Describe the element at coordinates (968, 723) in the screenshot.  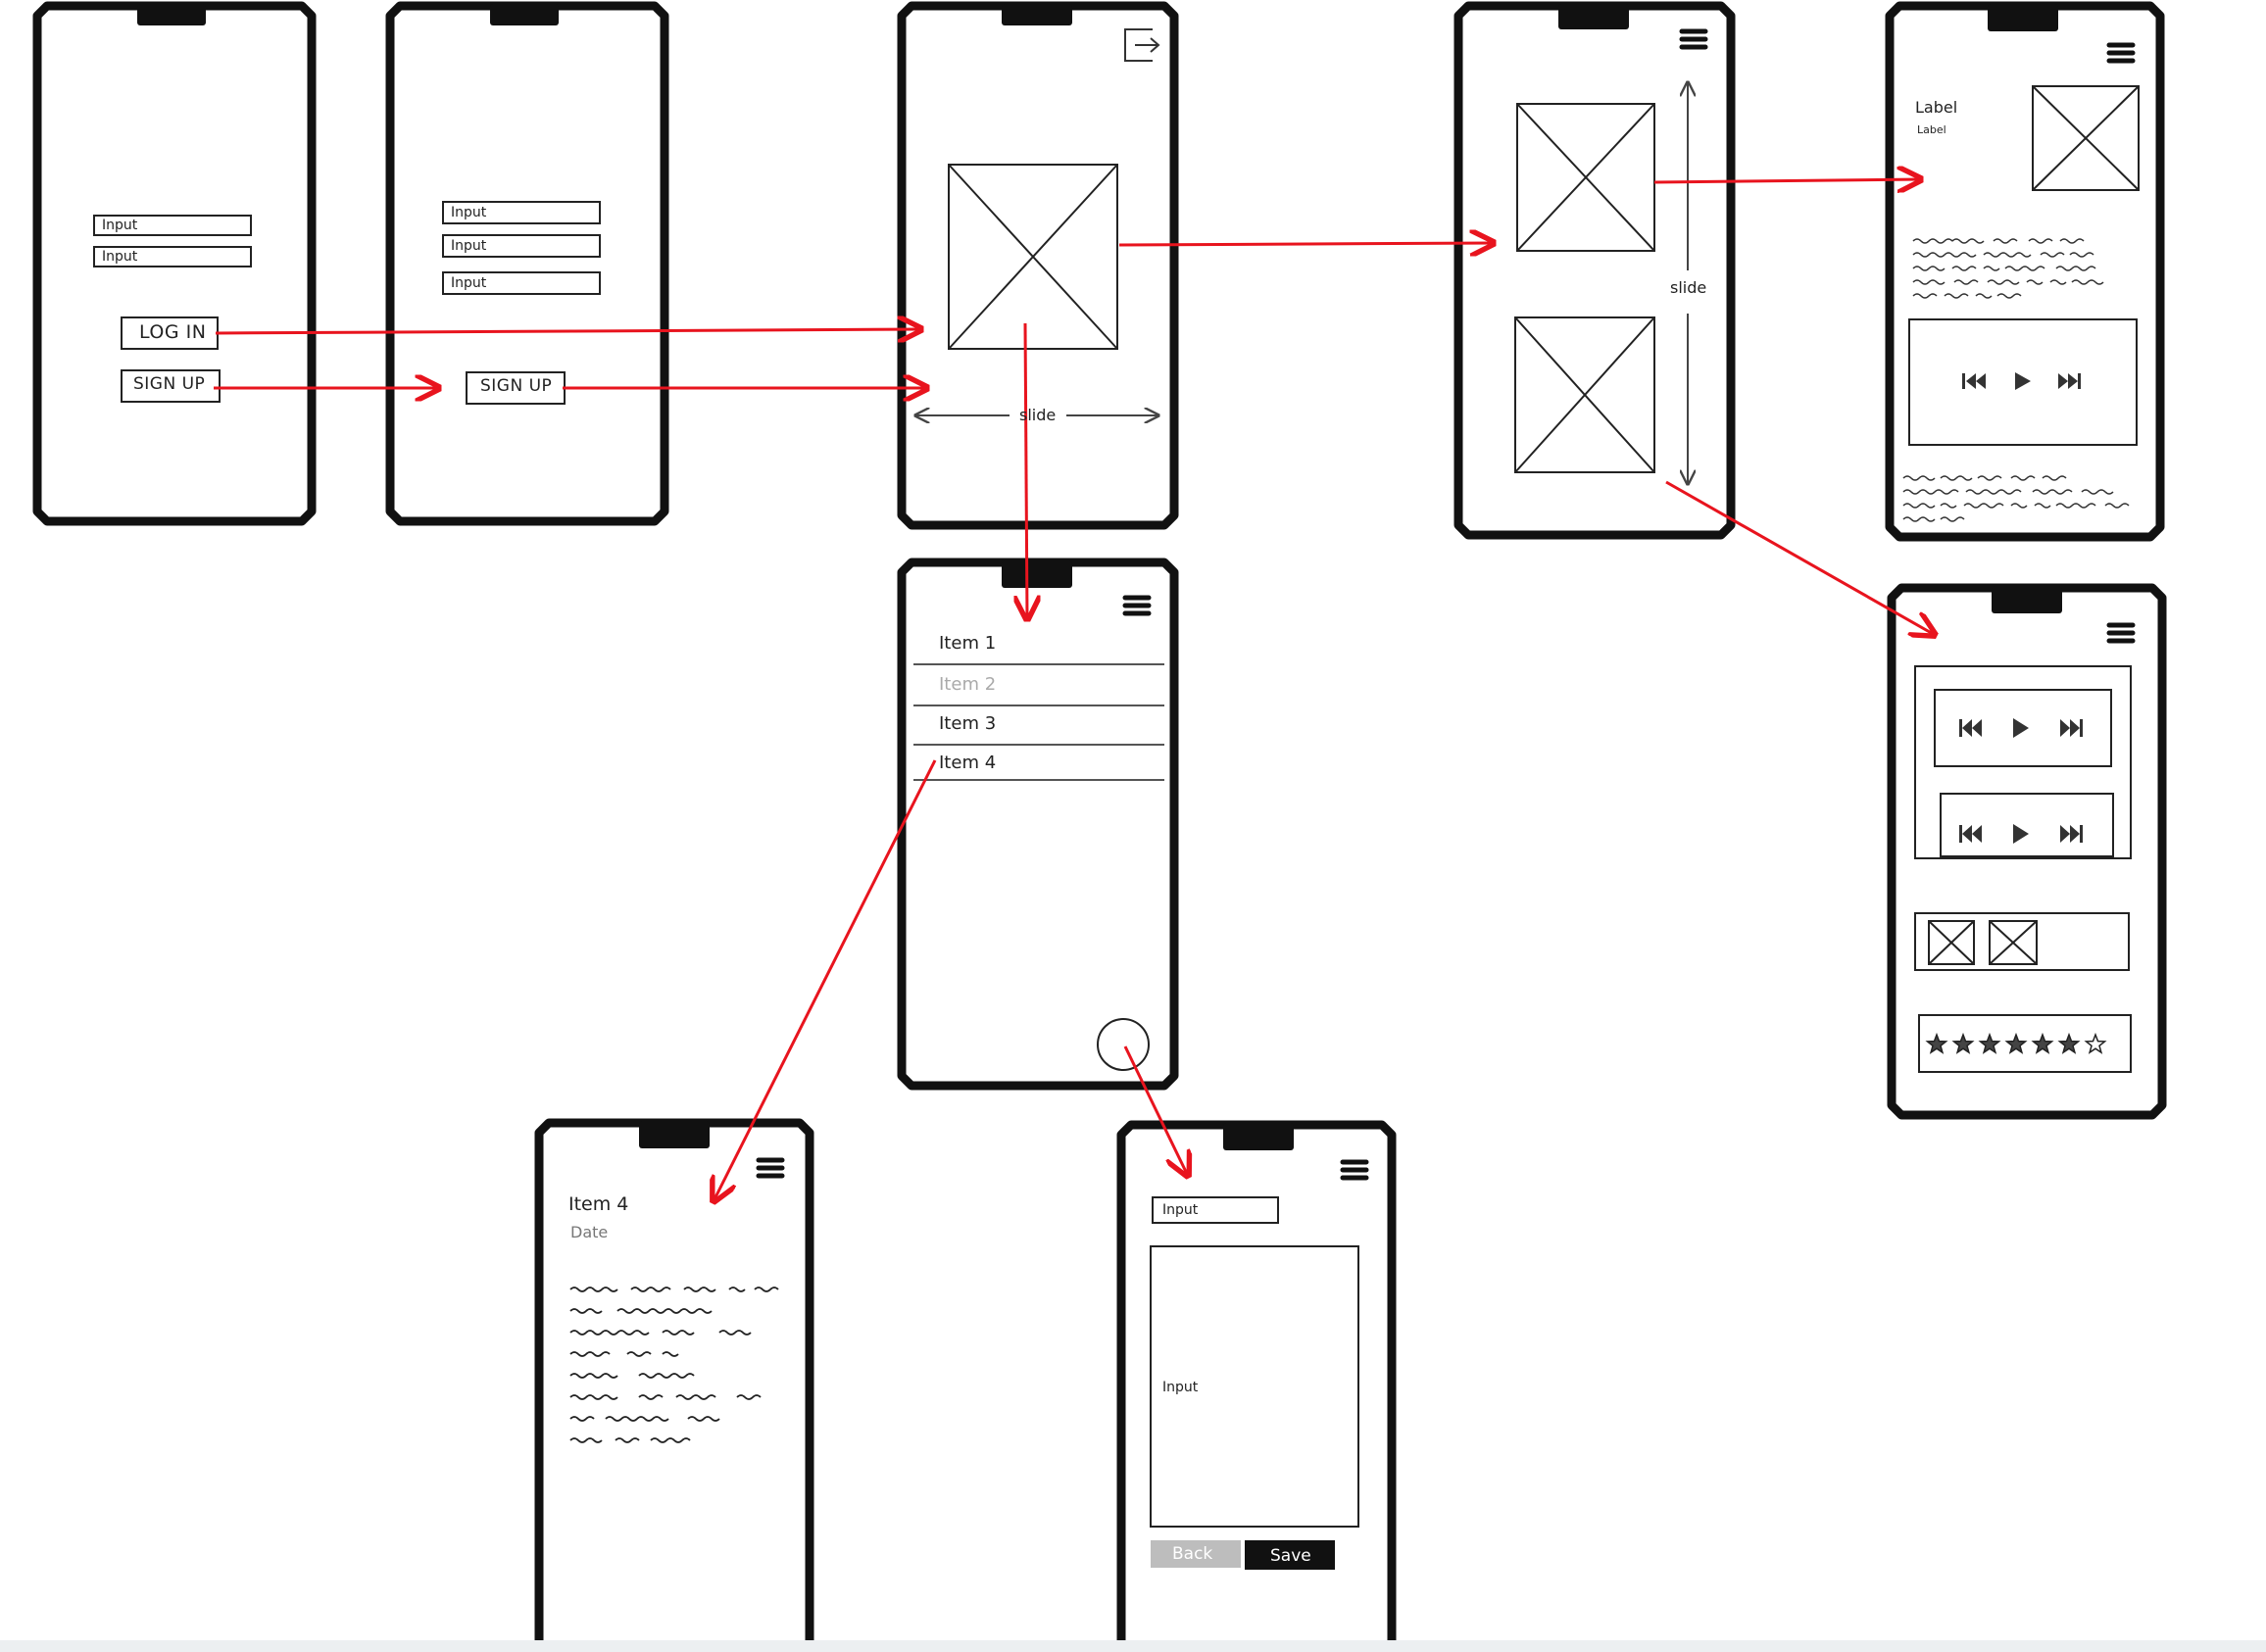
I see `list-item-3: Item 3` at that location.